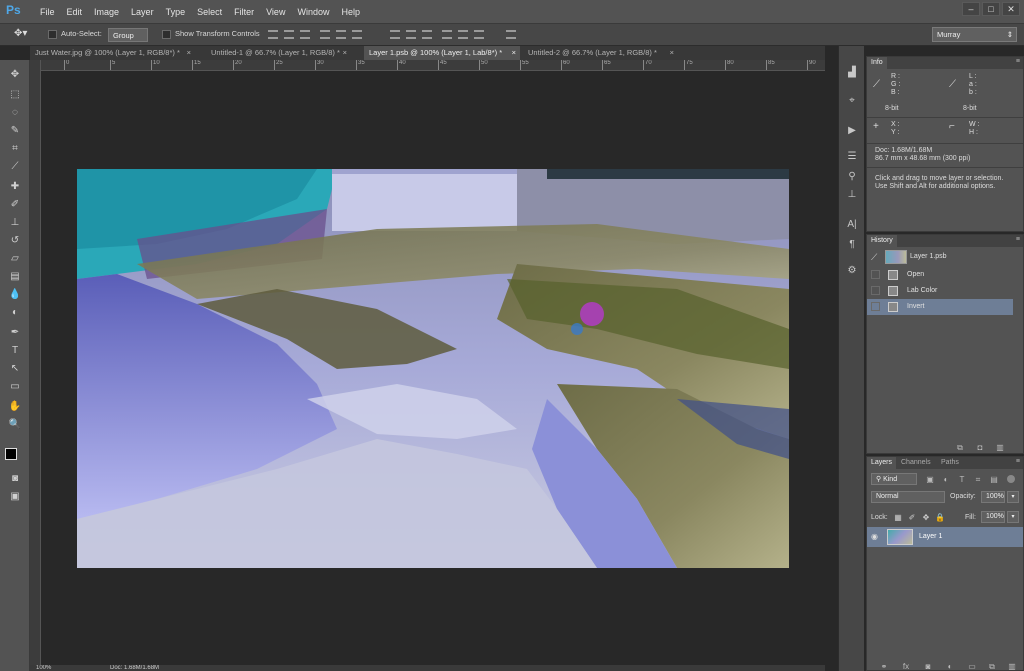 The width and height of the screenshot is (1024, 671). I want to click on distribute-hcenter-icon, so click(463, 34).